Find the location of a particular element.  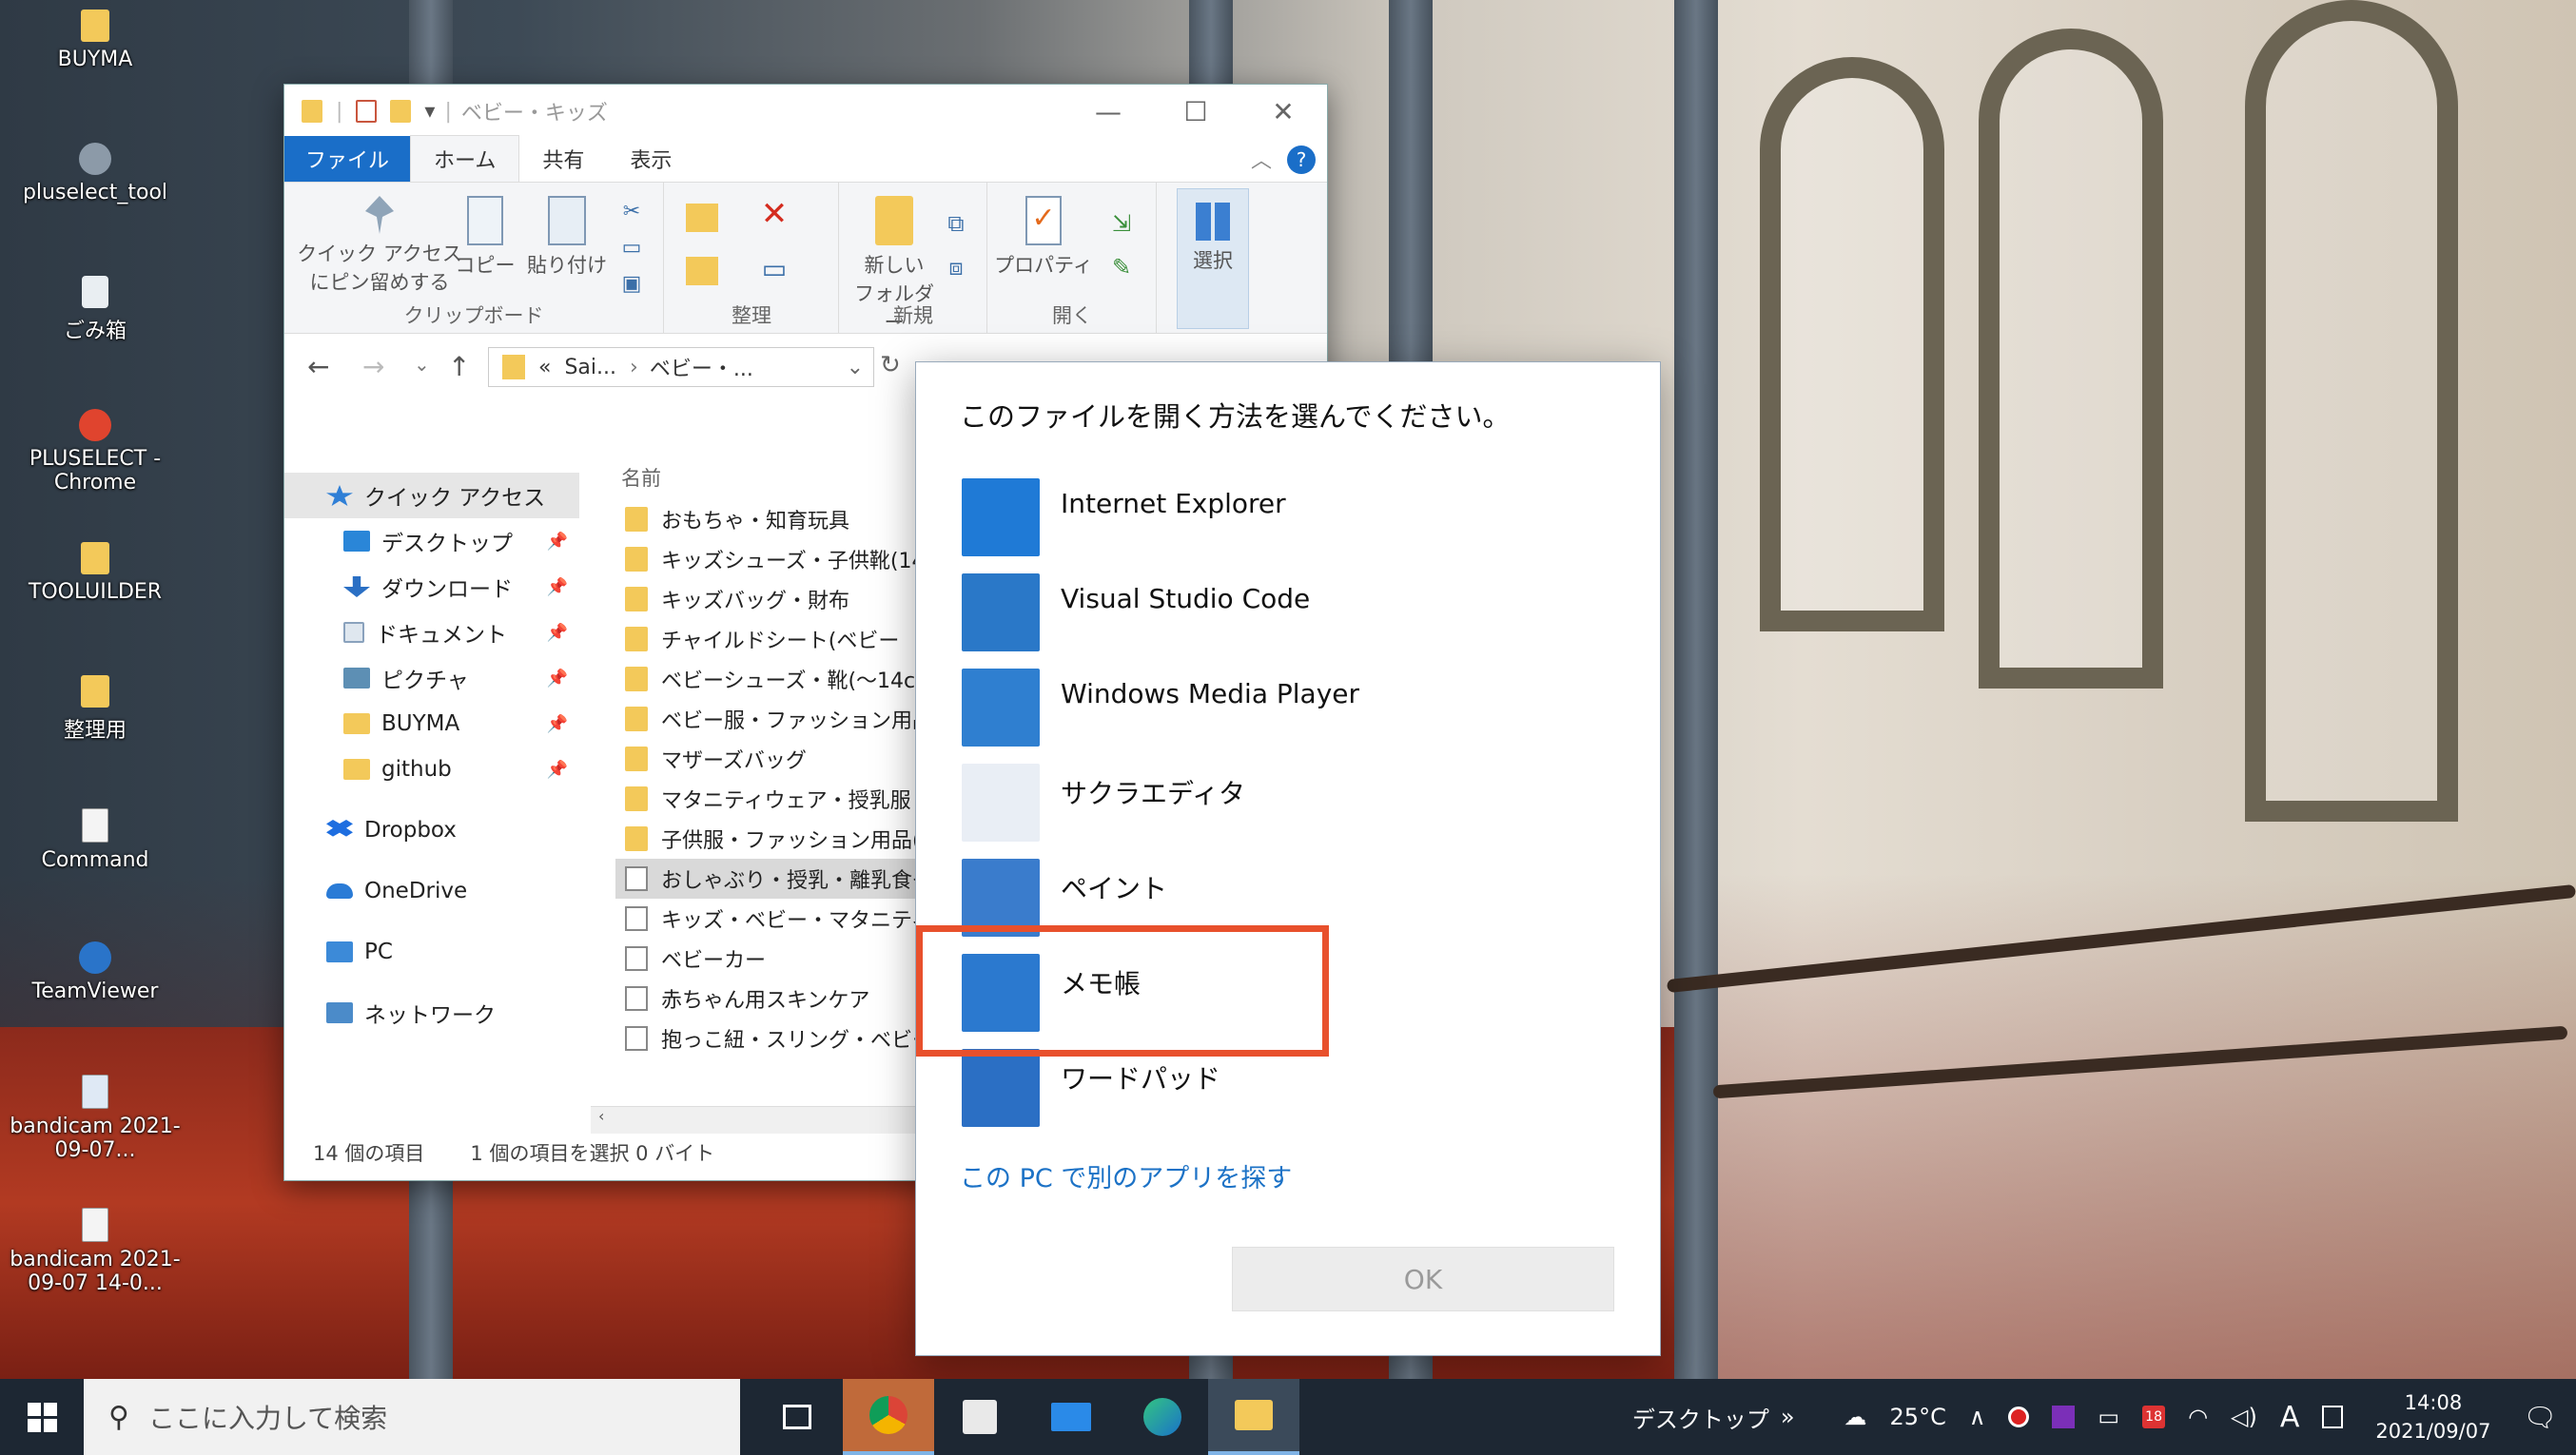

open-icon: ⇲ ✎ is located at coordinates (1121, 245).